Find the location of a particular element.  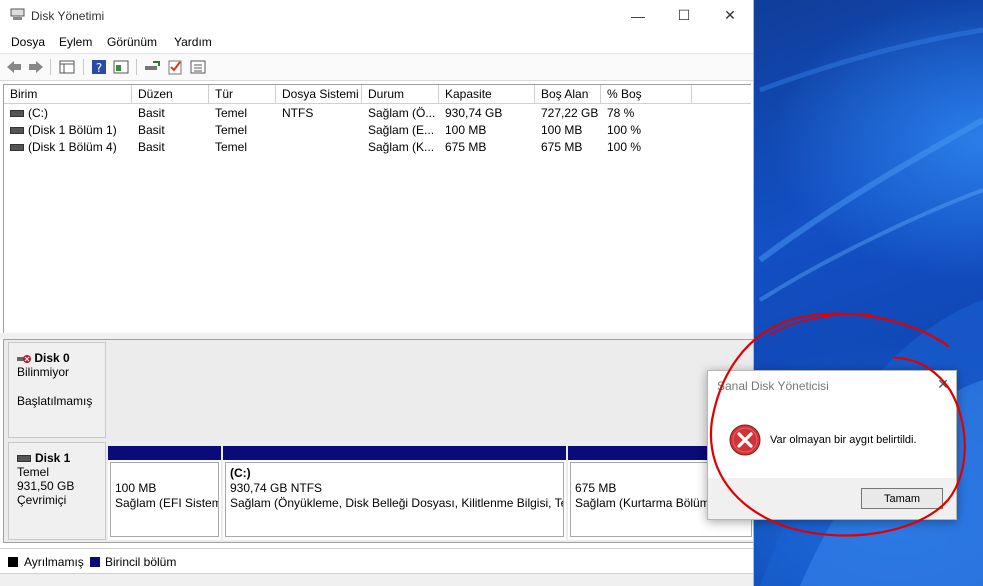

menu-eylem: Eylem is located at coordinates (75, 42).